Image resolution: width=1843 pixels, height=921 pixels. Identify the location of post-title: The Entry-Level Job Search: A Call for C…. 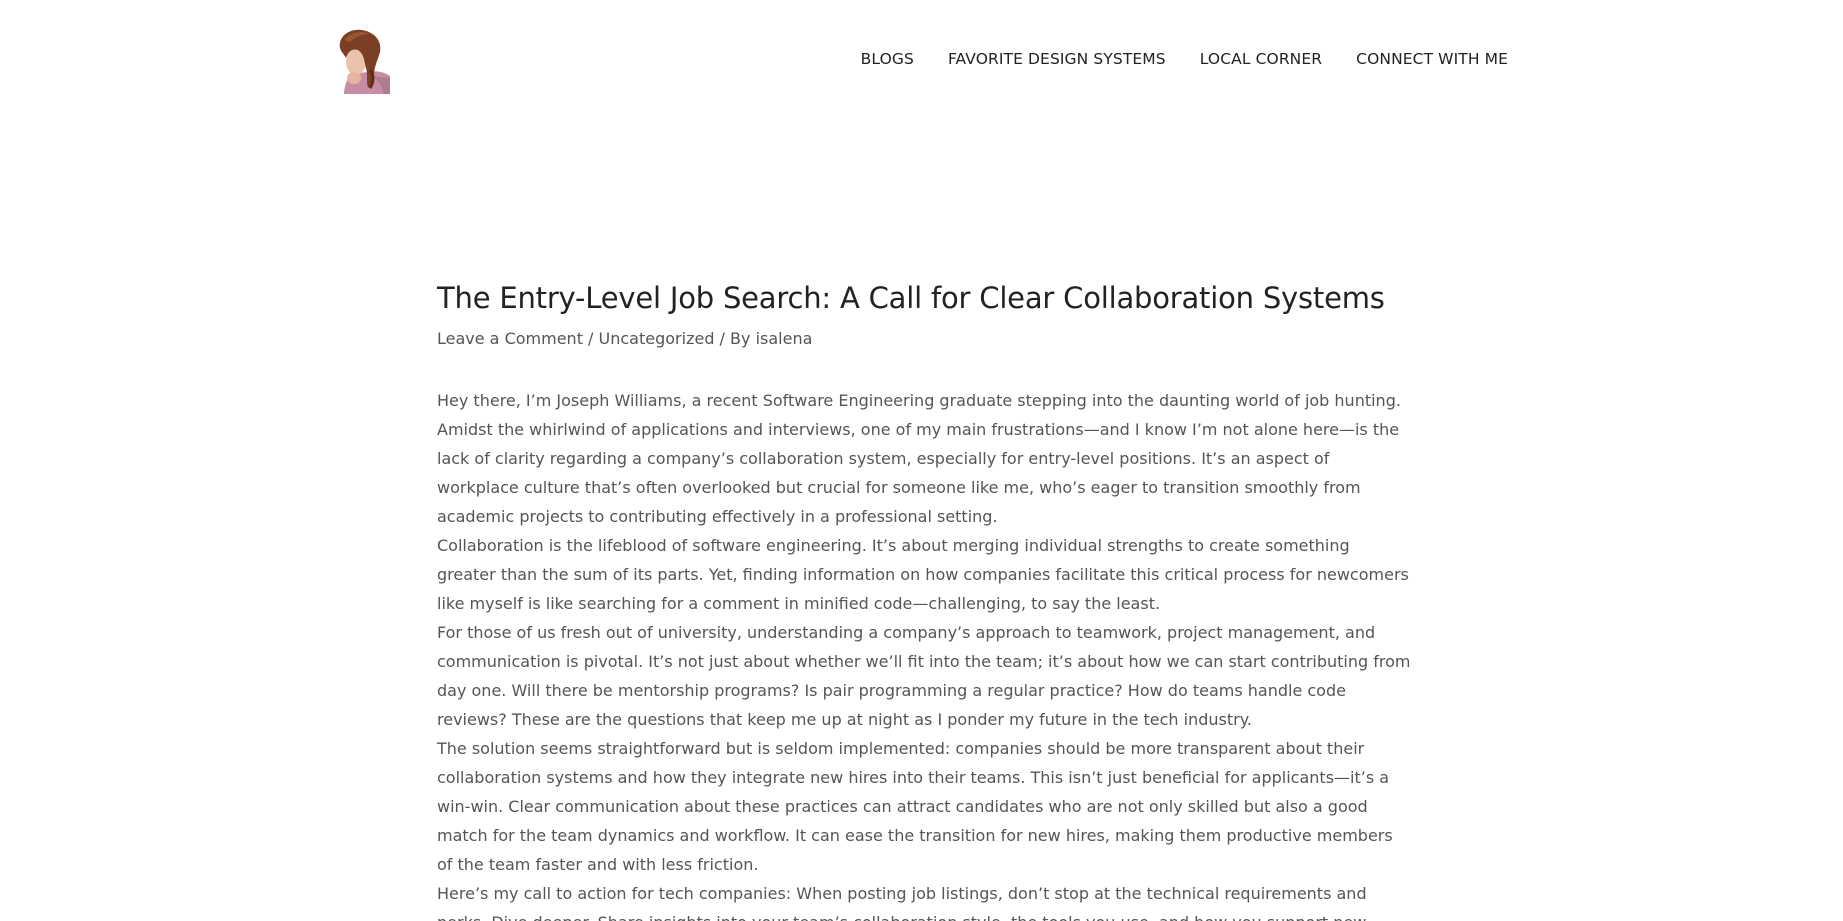
(911, 298).